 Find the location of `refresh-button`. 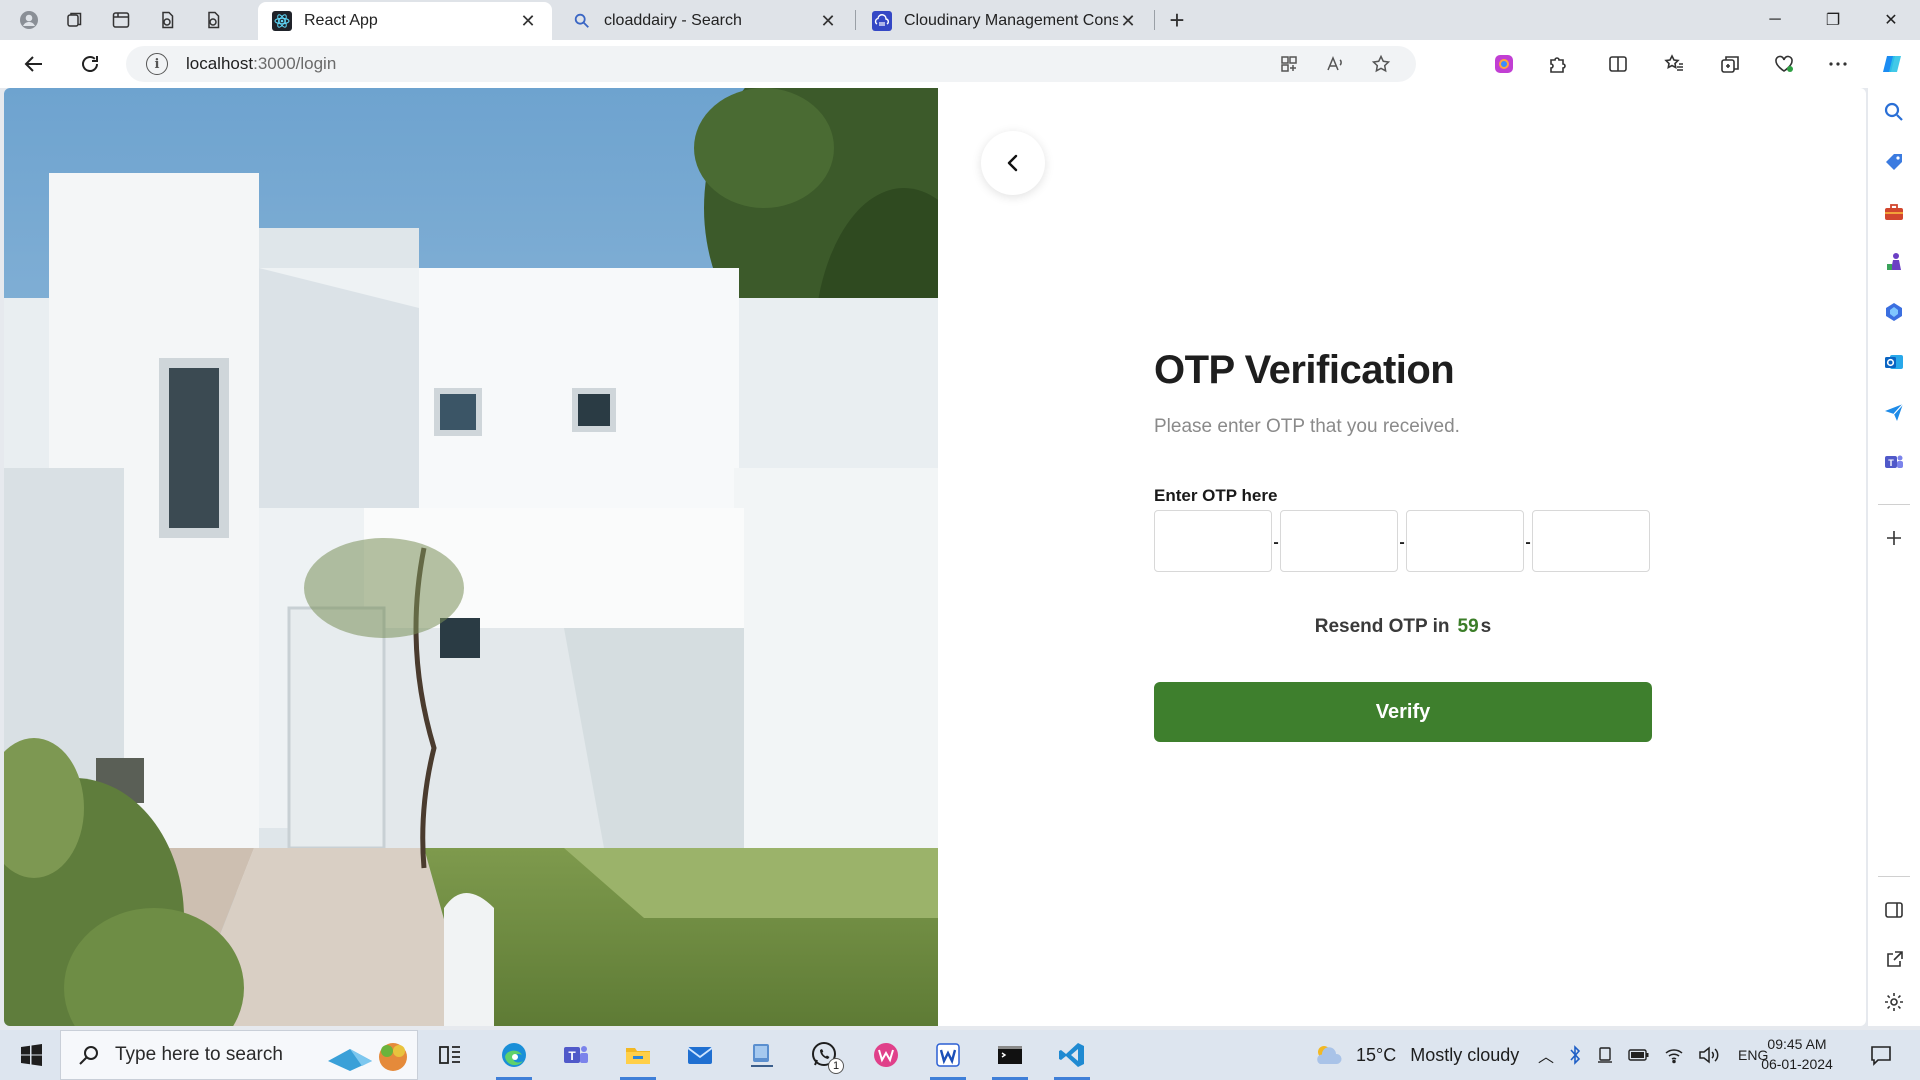

refresh-button is located at coordinates (90, 64).